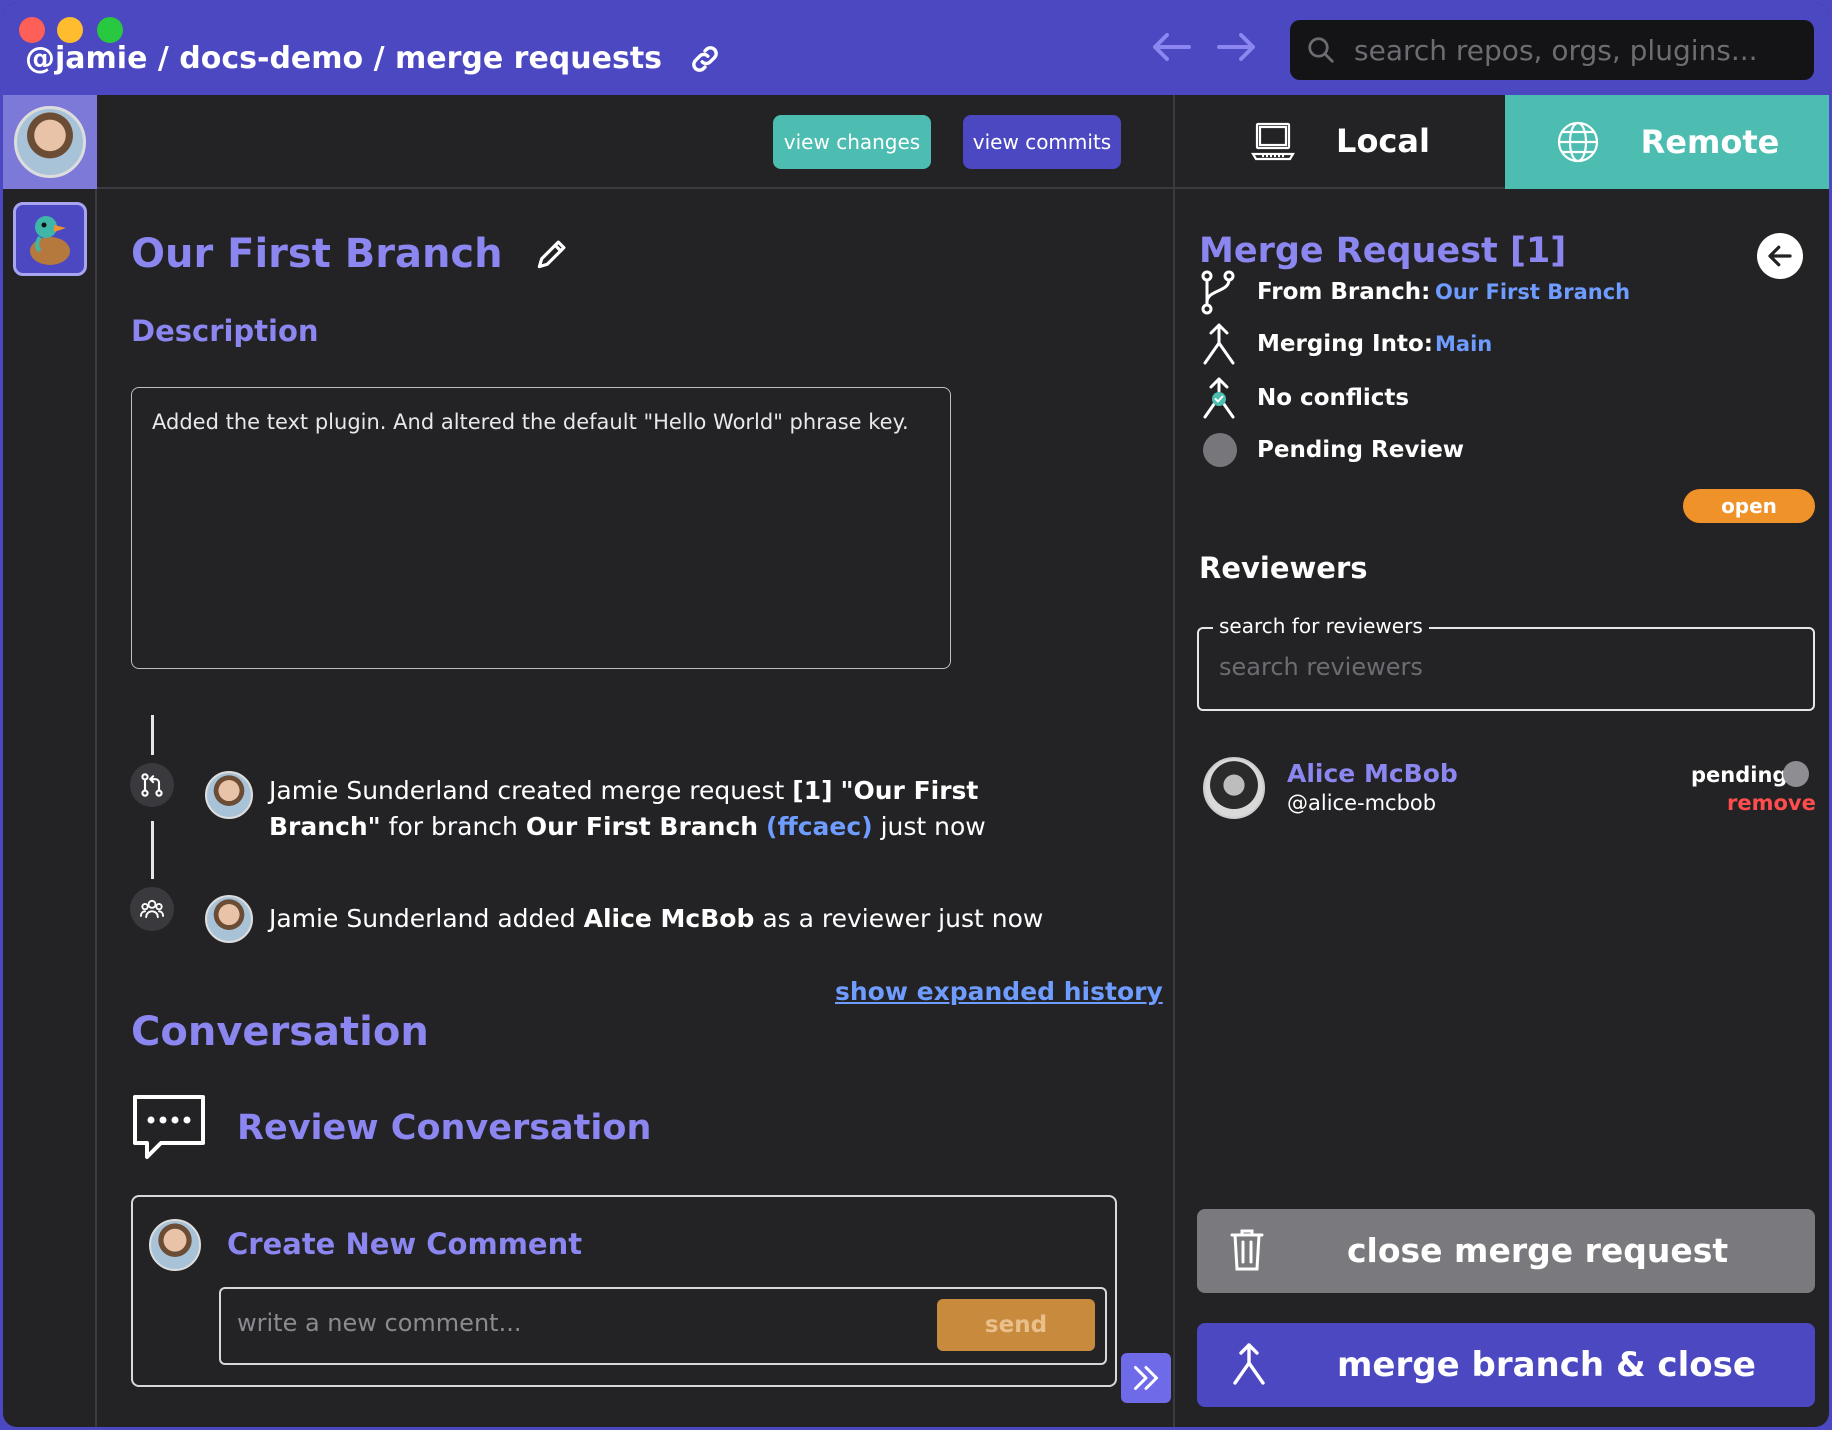  I want to click on pending-status-dot, so click(1220, 450).